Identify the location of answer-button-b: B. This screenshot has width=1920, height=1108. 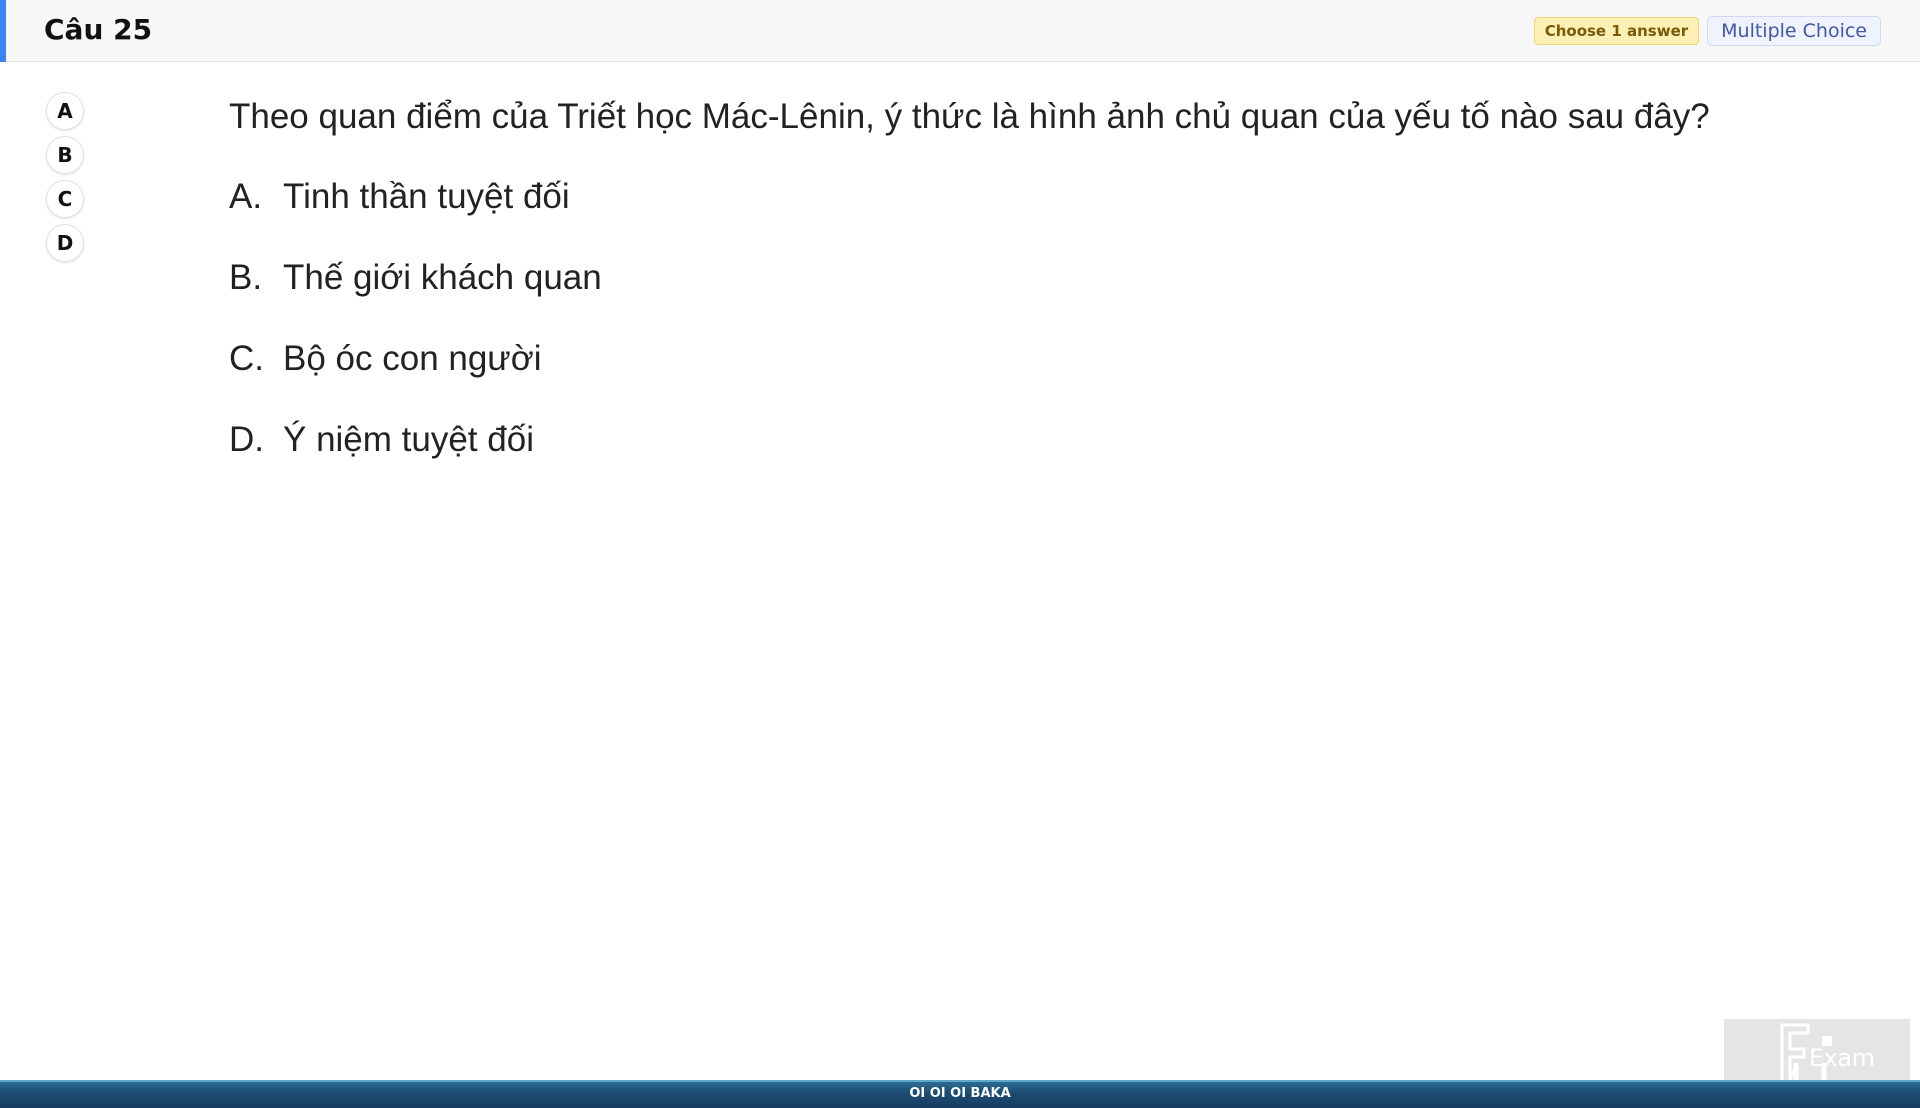
(65, 155).